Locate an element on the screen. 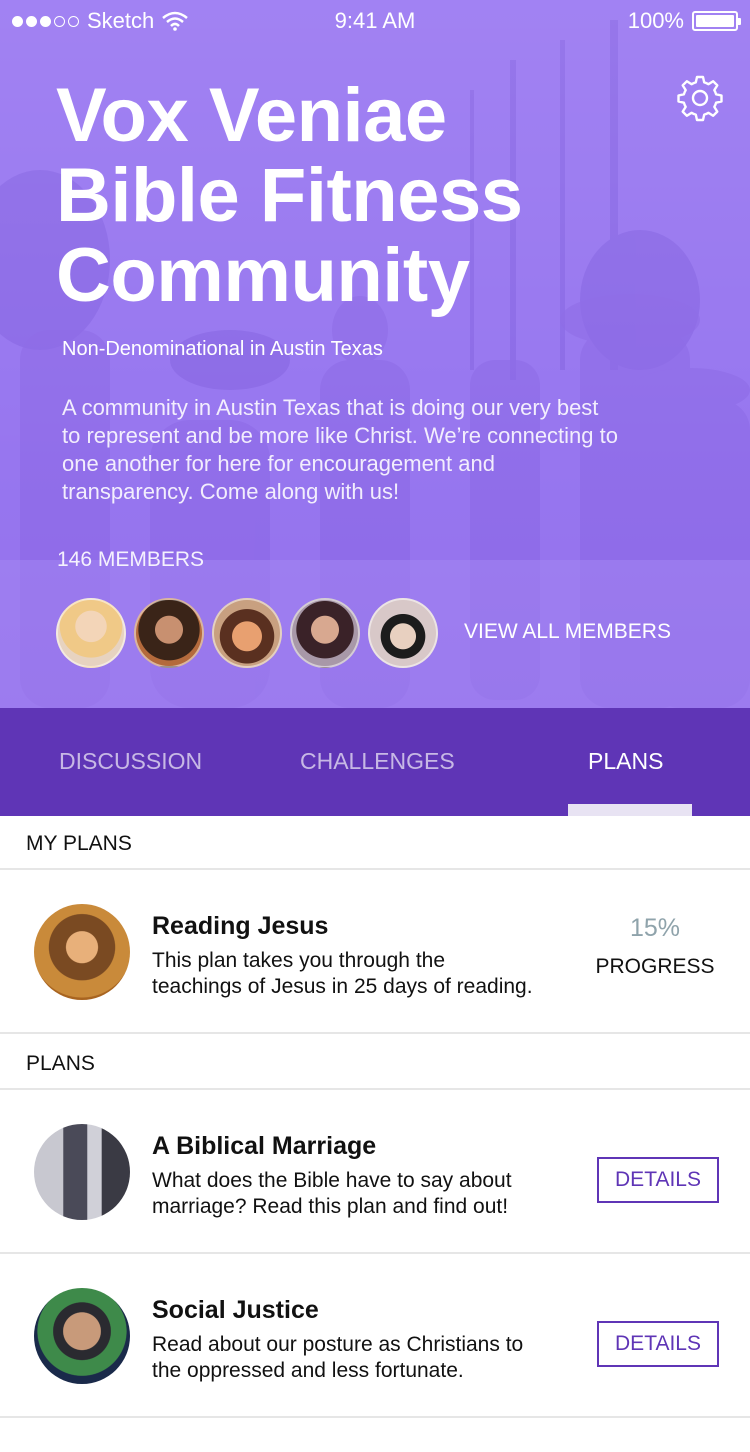 This screenshot has height=1452, width=750. plan-title: A Biblical Marriage is located at coordinates (264, 1146).